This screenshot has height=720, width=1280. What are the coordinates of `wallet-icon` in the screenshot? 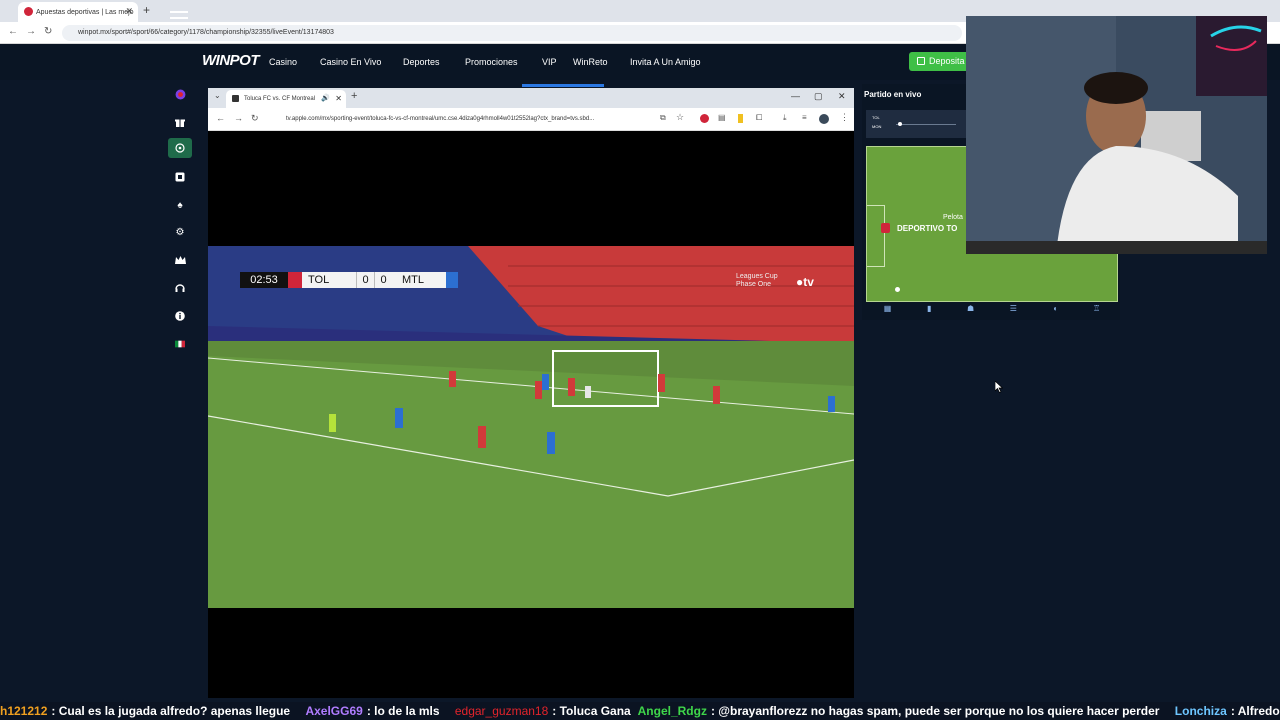 It's located at (921, 61).